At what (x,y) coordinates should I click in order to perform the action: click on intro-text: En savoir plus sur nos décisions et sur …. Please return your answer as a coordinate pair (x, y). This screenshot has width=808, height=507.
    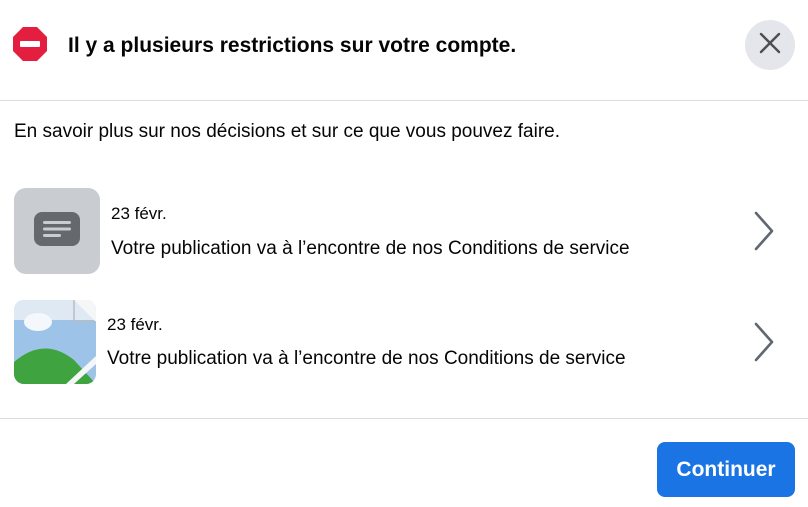
    Looking at the image, I should click on (287, 131).